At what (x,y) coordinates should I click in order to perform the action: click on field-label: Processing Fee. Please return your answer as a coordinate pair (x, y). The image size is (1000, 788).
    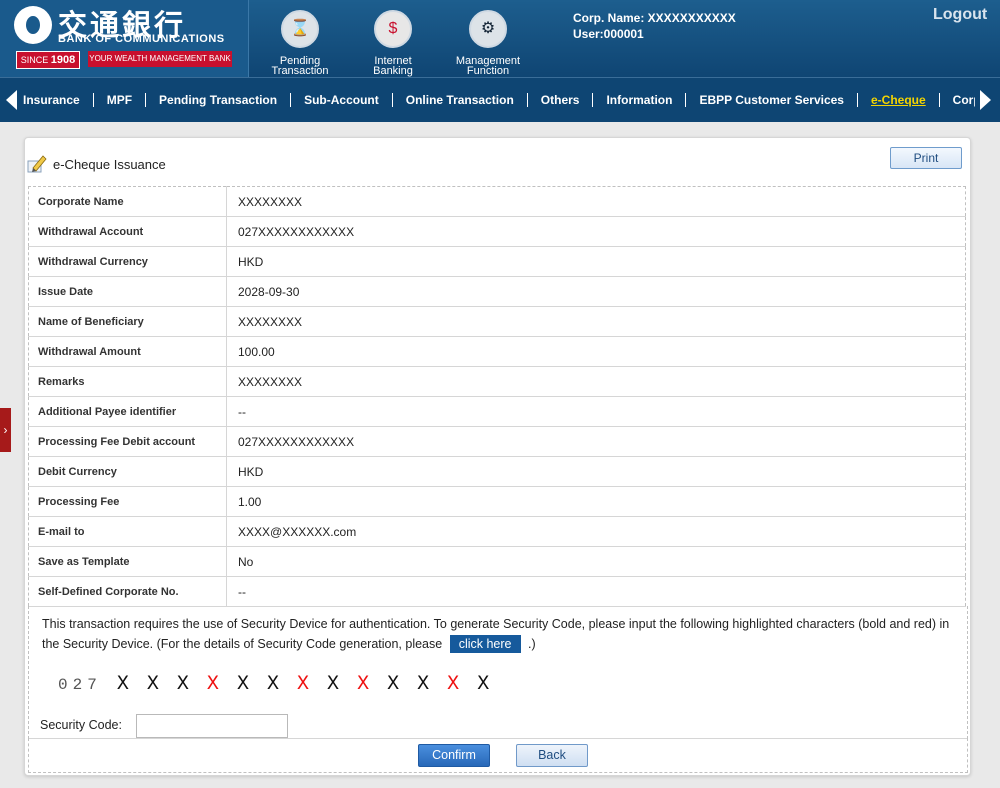
    Looking at the image, I should click on (127, 501).